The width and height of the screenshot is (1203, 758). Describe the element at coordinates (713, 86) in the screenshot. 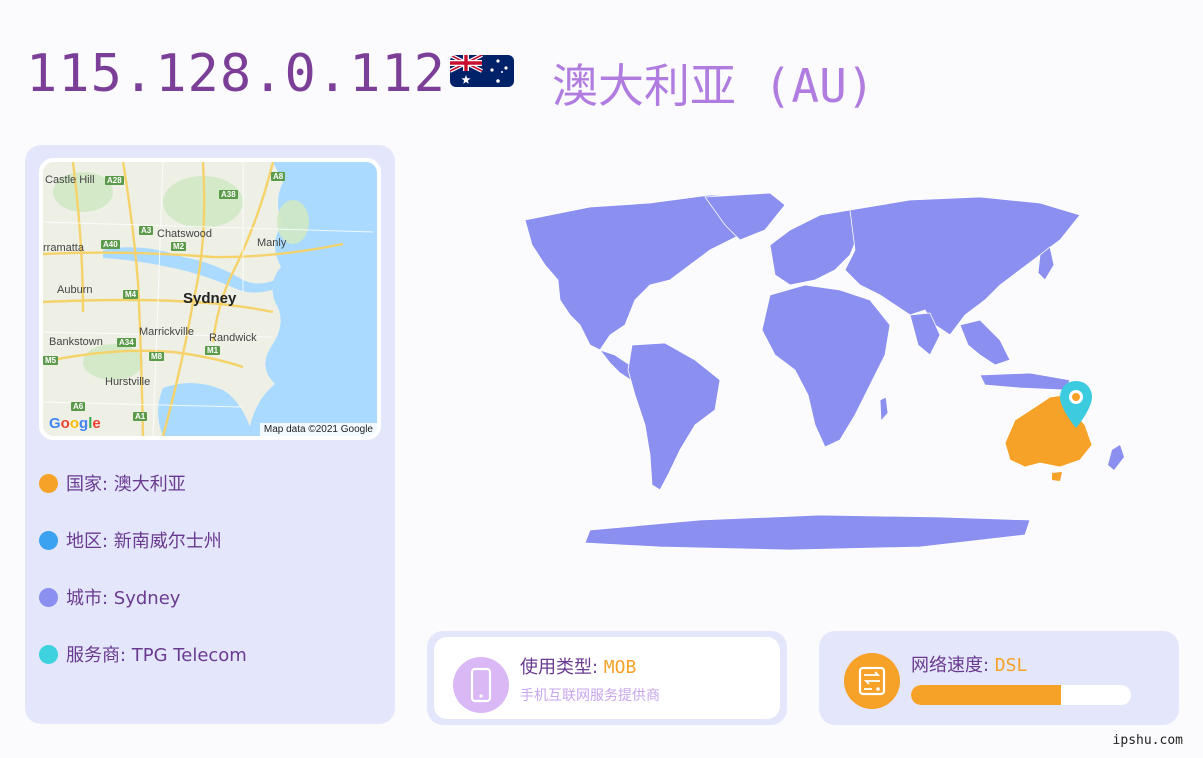

I see `country-title: 澳大利亚 (AU)` at that location.